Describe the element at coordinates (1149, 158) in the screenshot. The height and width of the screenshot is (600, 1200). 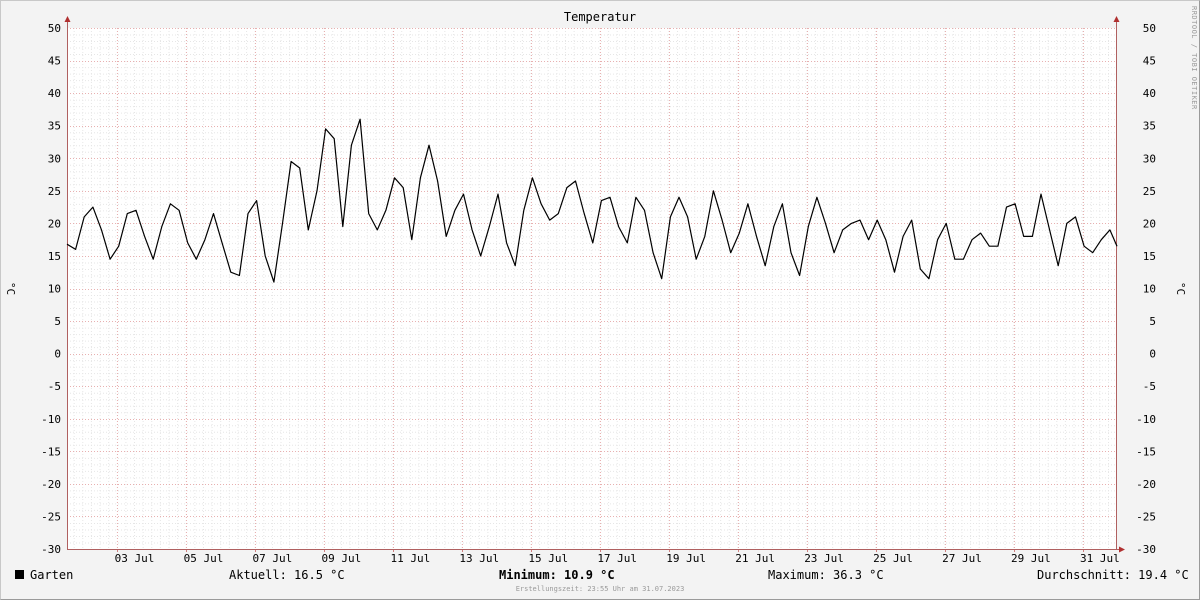
I see `y-tick-label-right: 30` at that location.